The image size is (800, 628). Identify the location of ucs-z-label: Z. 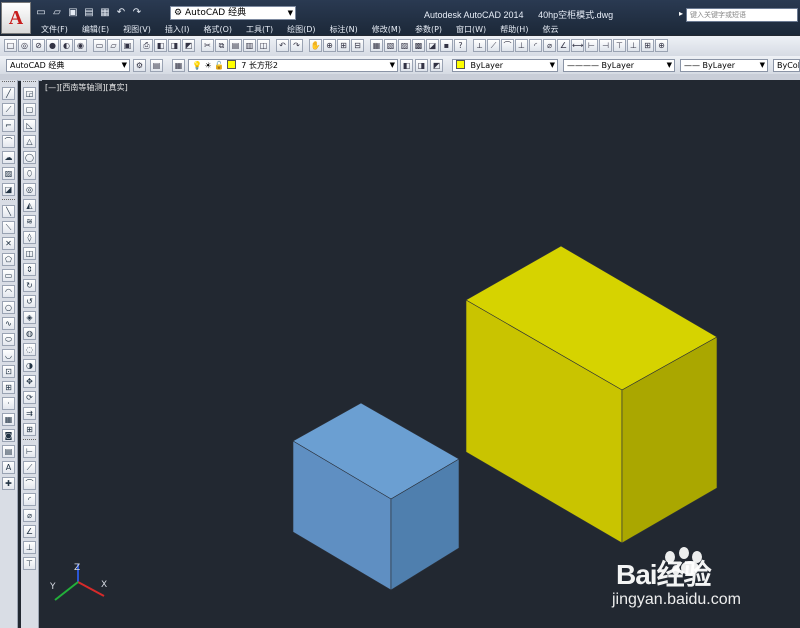
(77, 568).